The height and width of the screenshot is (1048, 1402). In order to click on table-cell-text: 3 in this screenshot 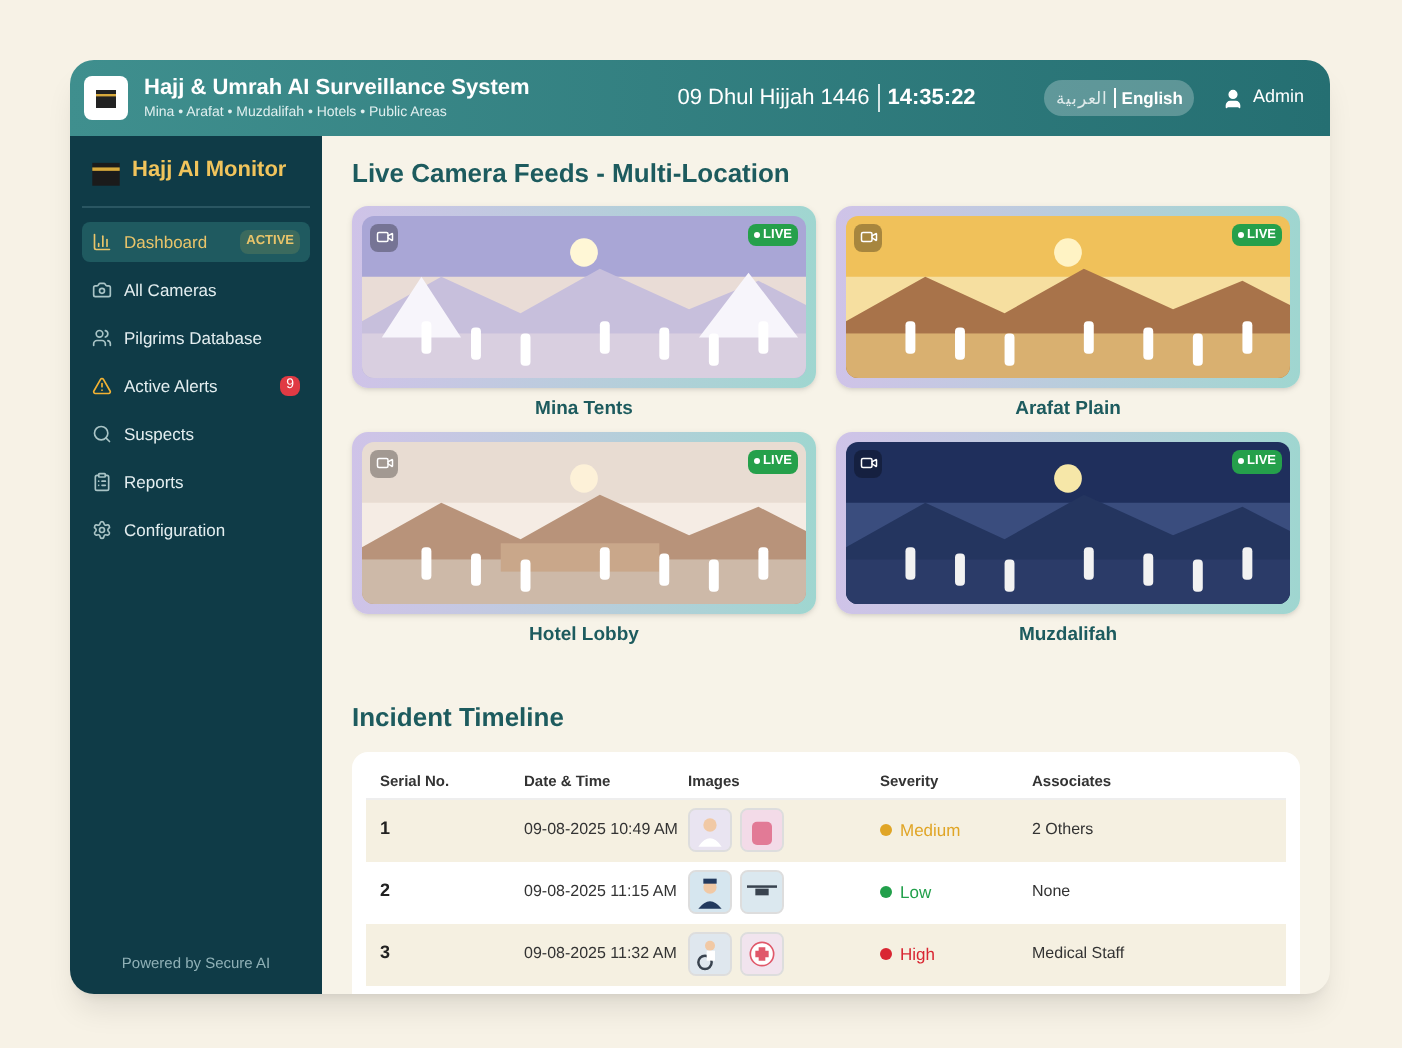, I will do `click(386, 953)`.